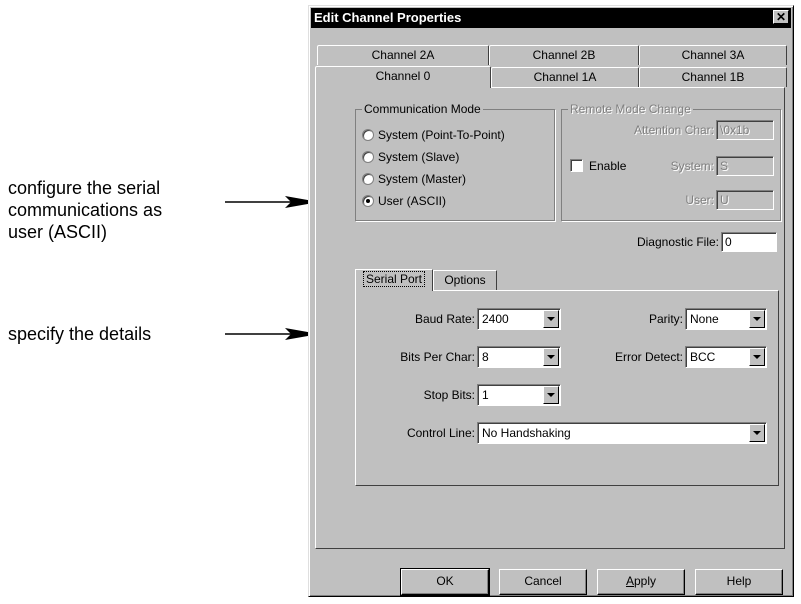 The height and width of the screenshot is (604, 801). Describe the element at coordinates (704, 319) in the screenshot. I see `parity-value: None` at that location.